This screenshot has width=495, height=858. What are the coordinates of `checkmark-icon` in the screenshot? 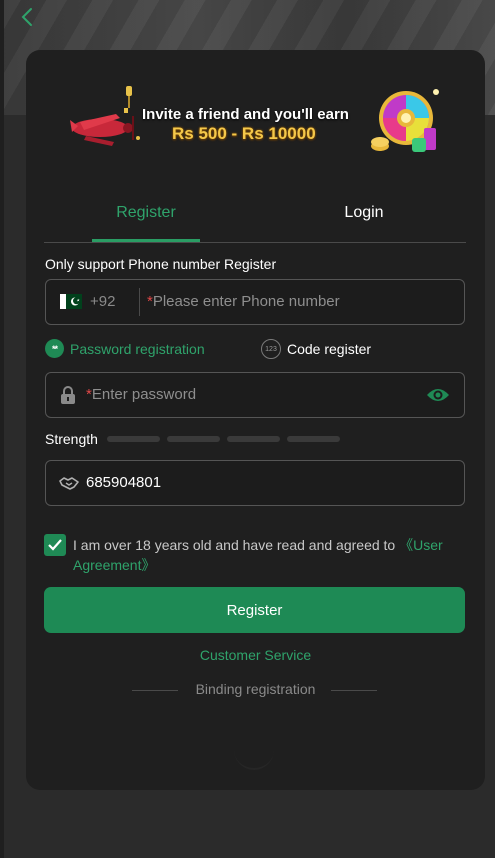 It's located at (55, 545).